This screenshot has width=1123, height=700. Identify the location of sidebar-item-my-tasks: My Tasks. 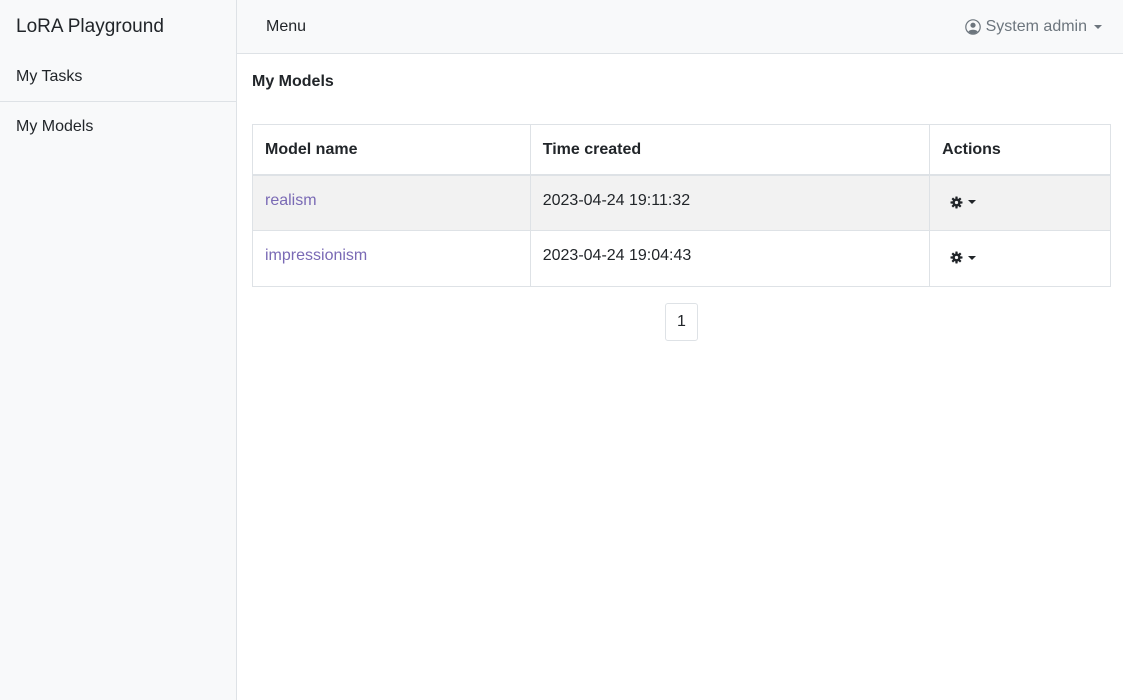
(118, 77).